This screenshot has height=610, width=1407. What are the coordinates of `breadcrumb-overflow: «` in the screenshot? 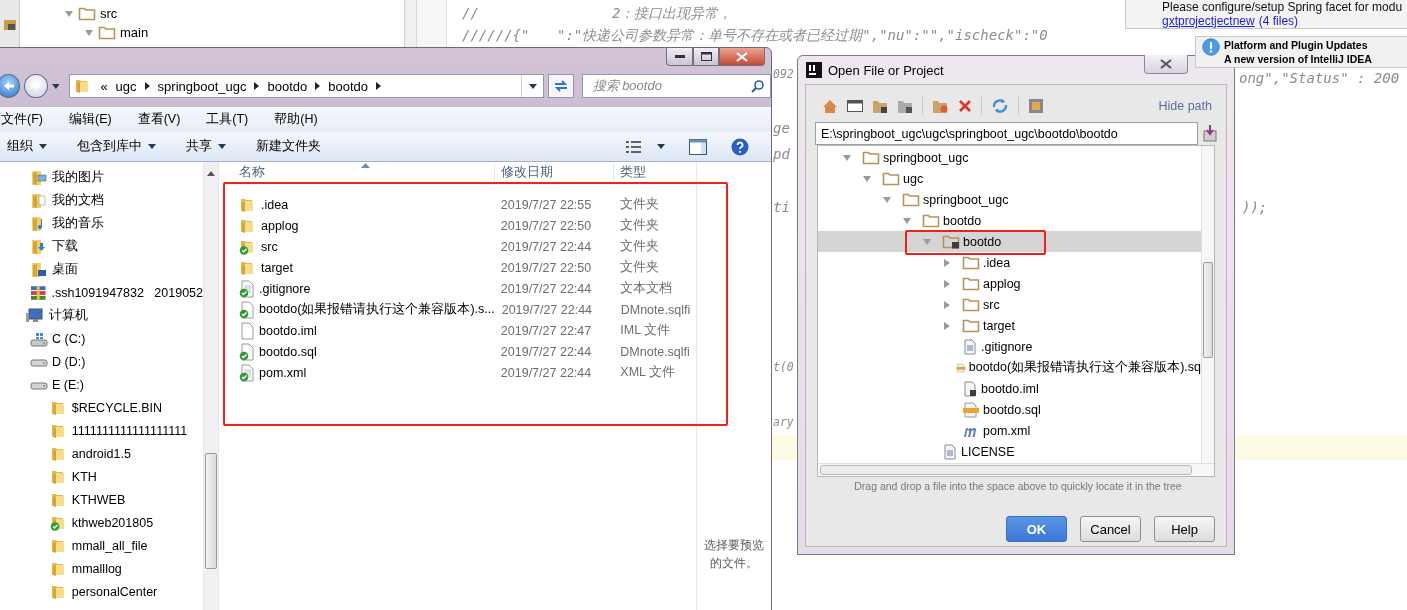 It's located at (104, 86).